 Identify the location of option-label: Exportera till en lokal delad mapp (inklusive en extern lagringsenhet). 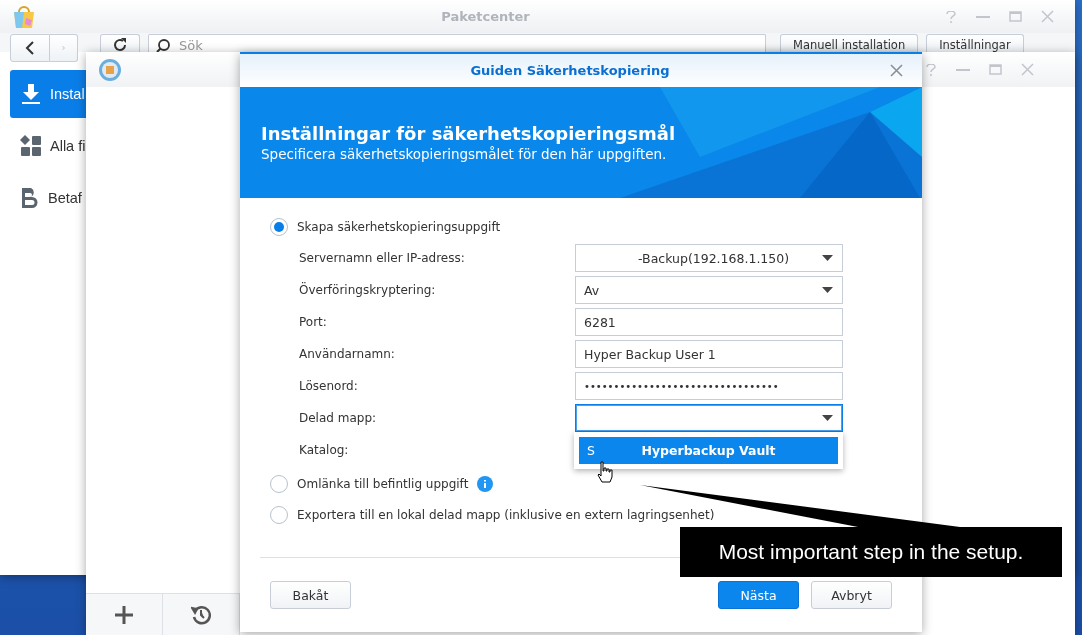
(506, 514).